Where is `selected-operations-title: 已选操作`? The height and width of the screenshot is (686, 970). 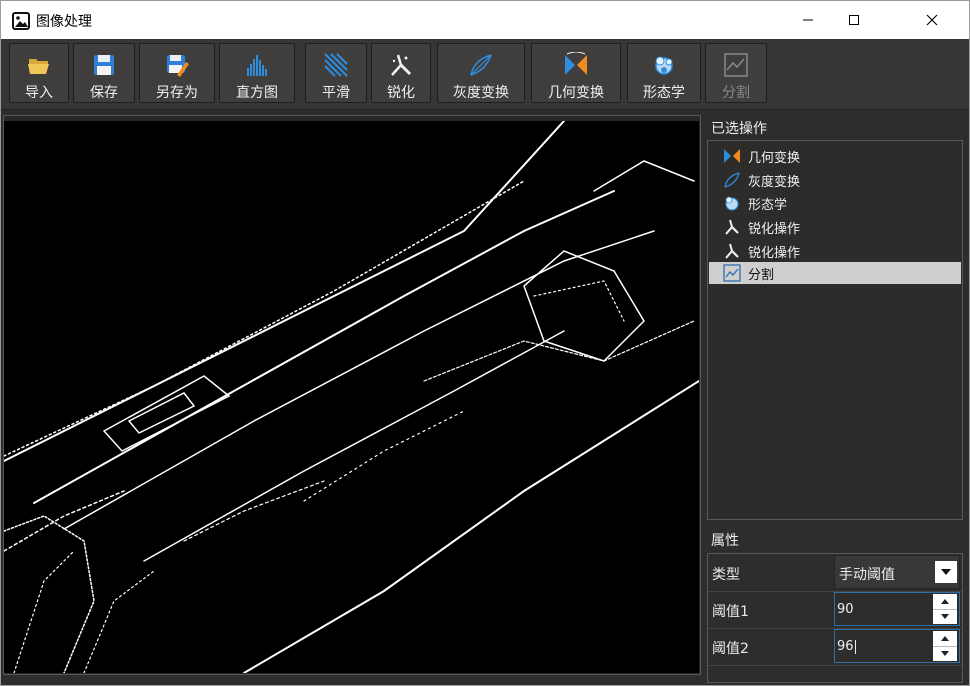
selected-operations-title: 已选操作 is located at coordinates (739, 129).